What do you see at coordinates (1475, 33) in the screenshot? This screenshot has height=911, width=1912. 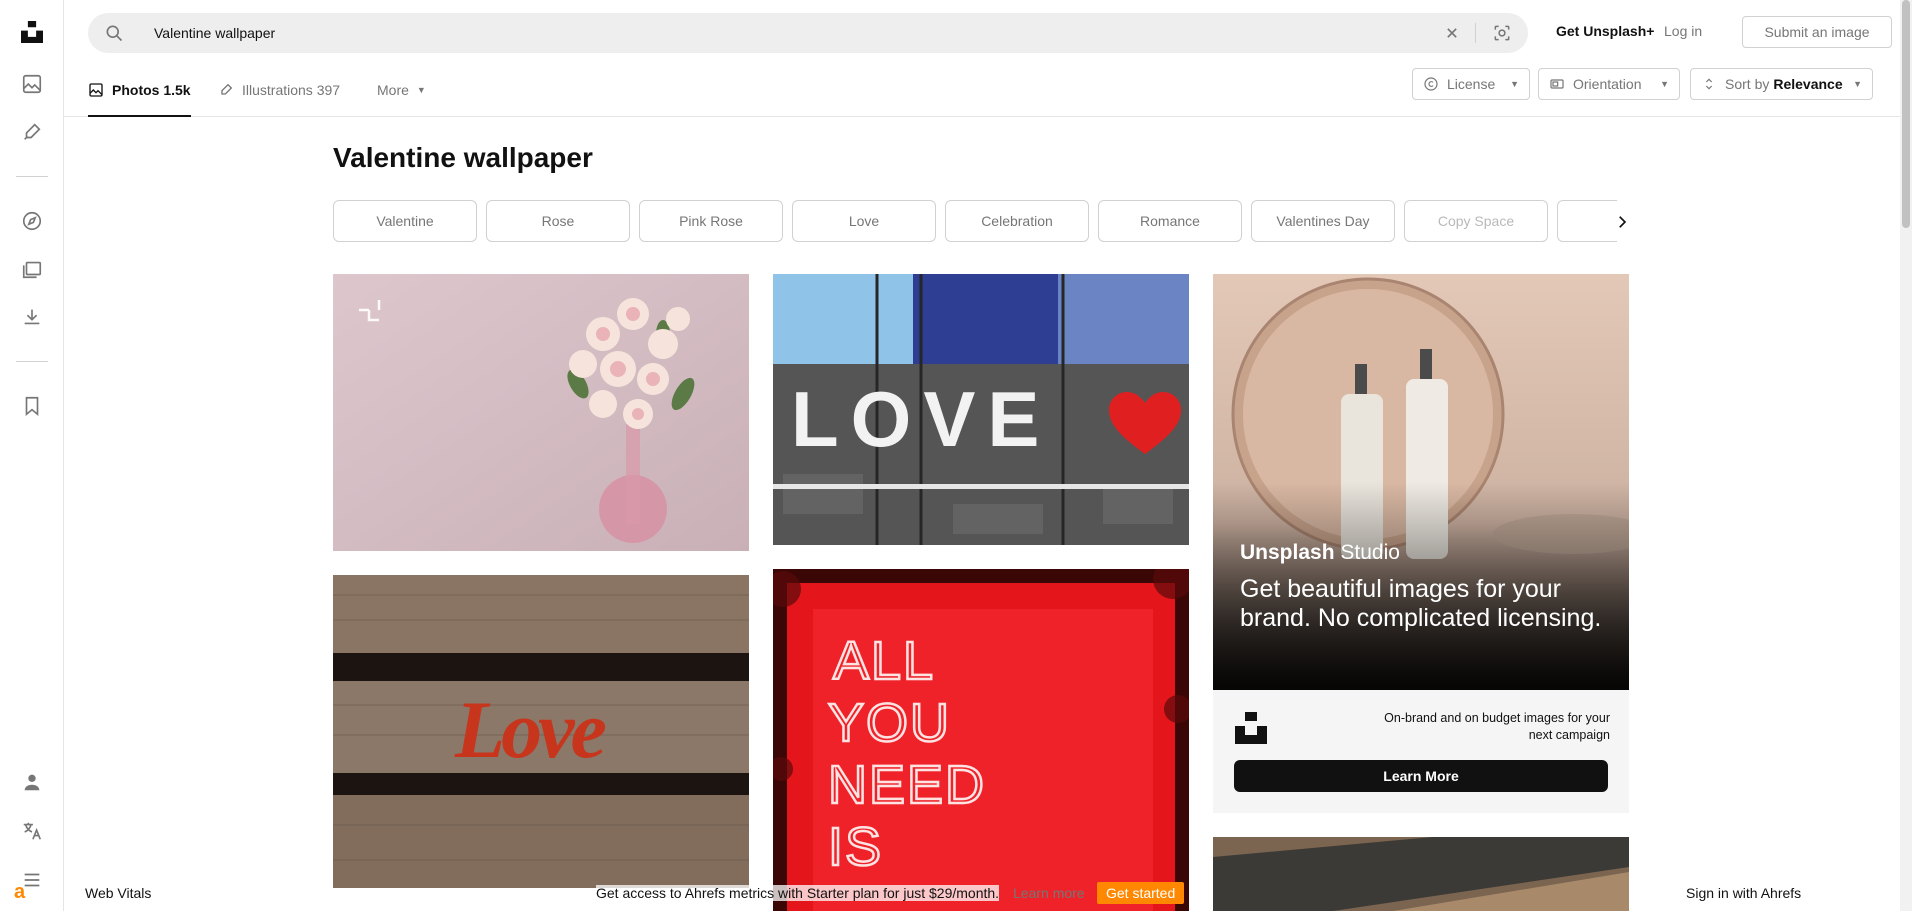 I see `search-divider` at bounding box center [1475, 33].